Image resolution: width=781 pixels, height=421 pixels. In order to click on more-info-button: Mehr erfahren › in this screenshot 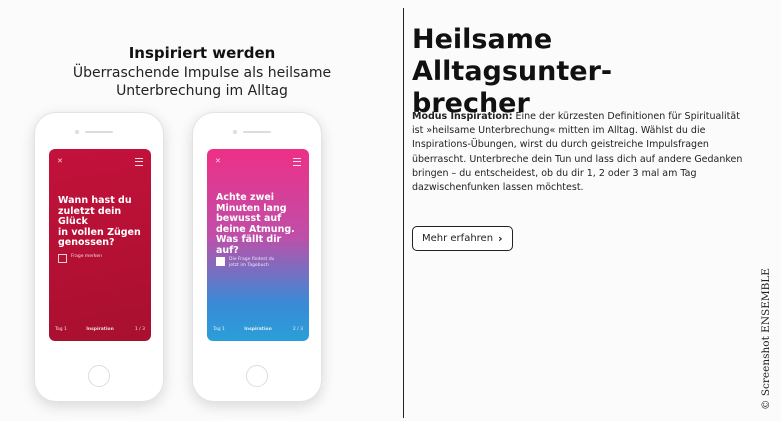, I will do `click(462, 238)`.